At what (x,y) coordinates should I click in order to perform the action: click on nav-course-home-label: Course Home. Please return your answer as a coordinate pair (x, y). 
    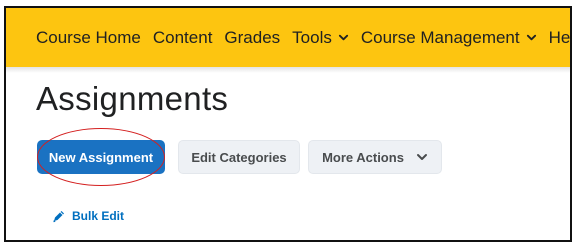
    Looking at the image, I should click on (88, 37).